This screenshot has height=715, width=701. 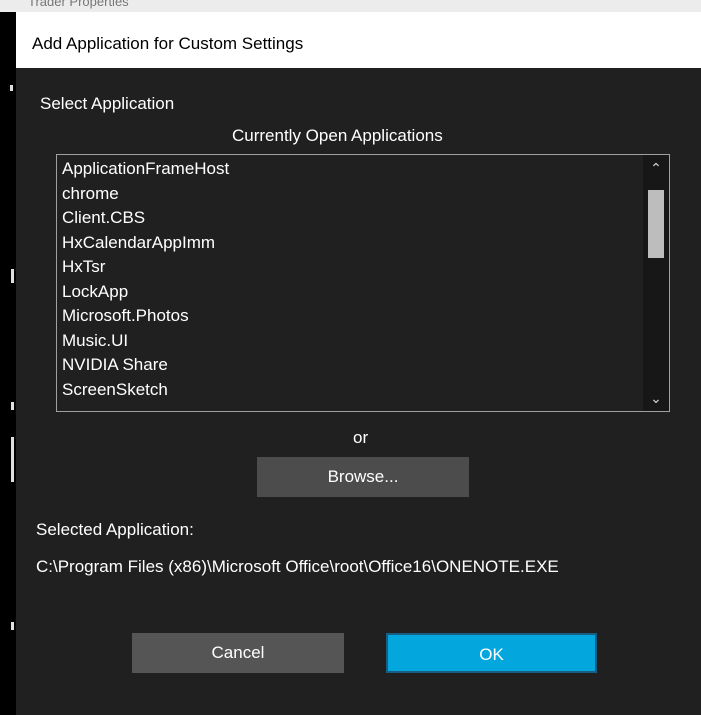 I want to click on background-window-edge, so click(x=8, y=363).